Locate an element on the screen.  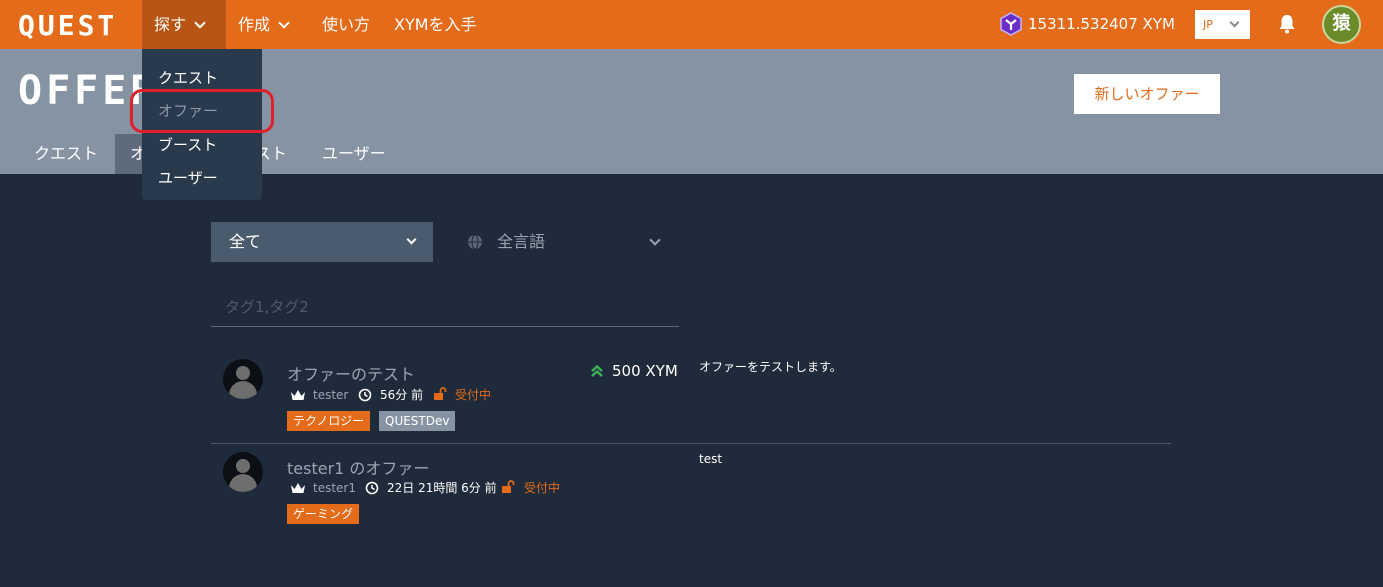
subtab-quest: クエスト is located at coordinates (66, 154).